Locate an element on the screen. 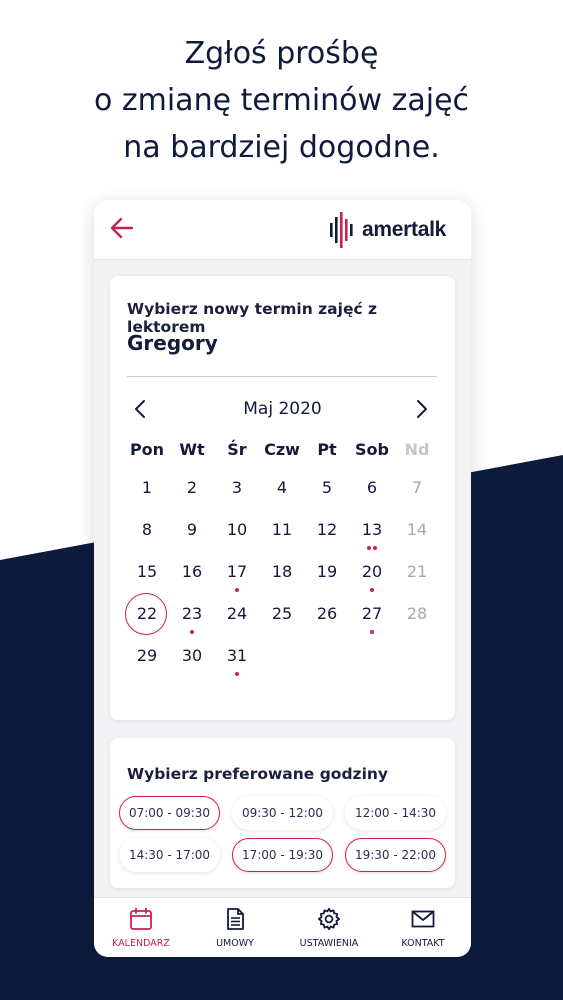 This screenshot has width=563, height=1000. calendar-day: 29 is located at coordinates (147, 656).